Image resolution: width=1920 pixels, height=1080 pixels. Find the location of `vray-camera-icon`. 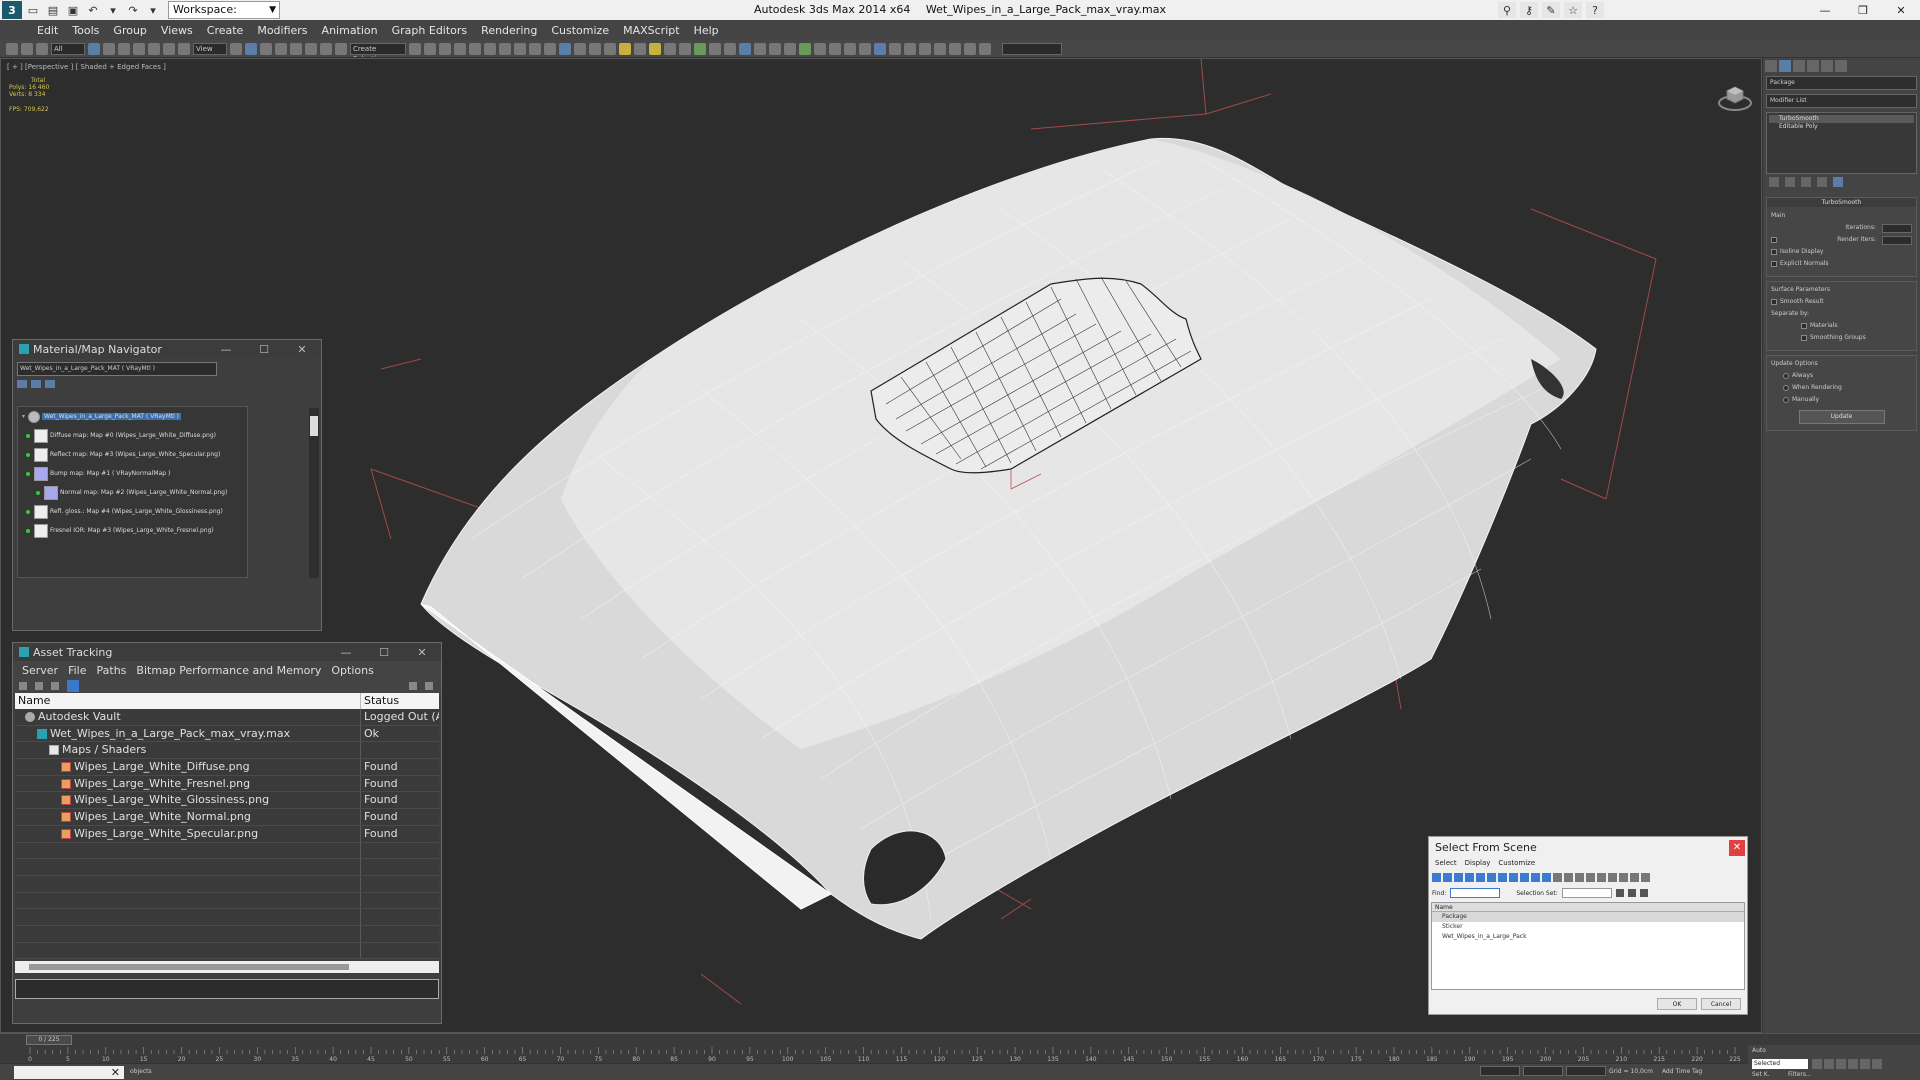

vray-camera-icon is located at coordinates (745, 48).